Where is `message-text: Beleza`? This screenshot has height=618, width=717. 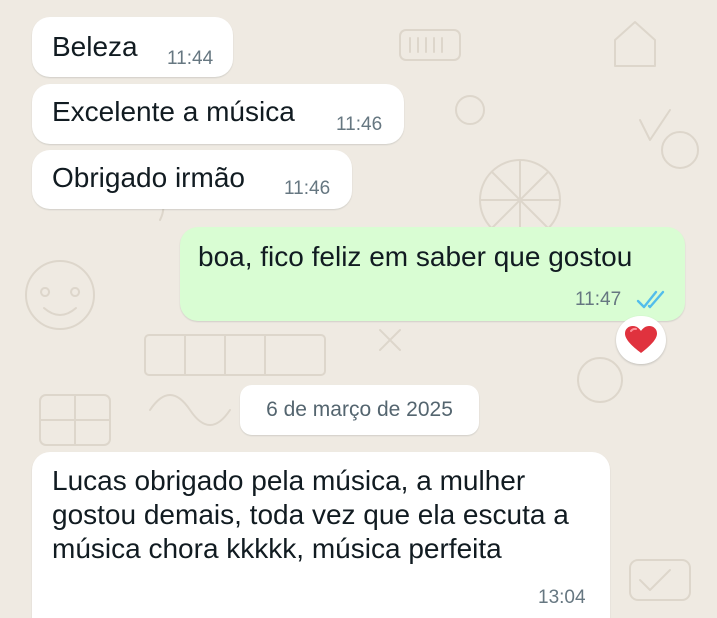 message-text: Beleza is located at coordinates (95, 46).